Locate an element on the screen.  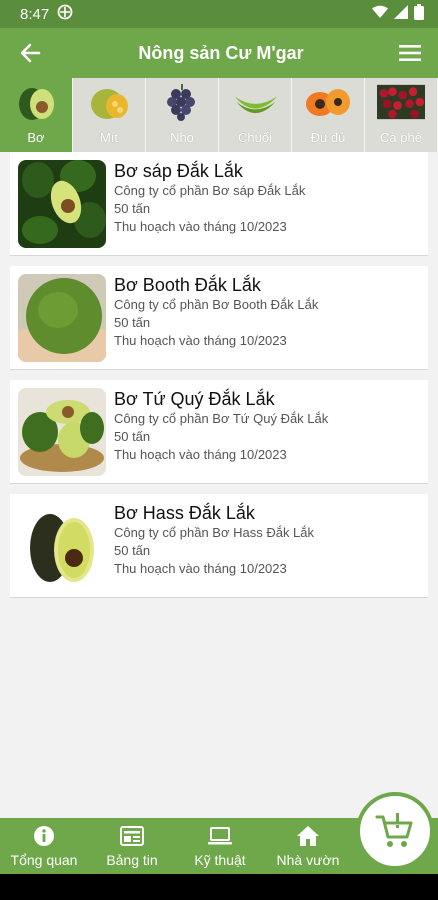
back-button is located at coordinates (30, 53).